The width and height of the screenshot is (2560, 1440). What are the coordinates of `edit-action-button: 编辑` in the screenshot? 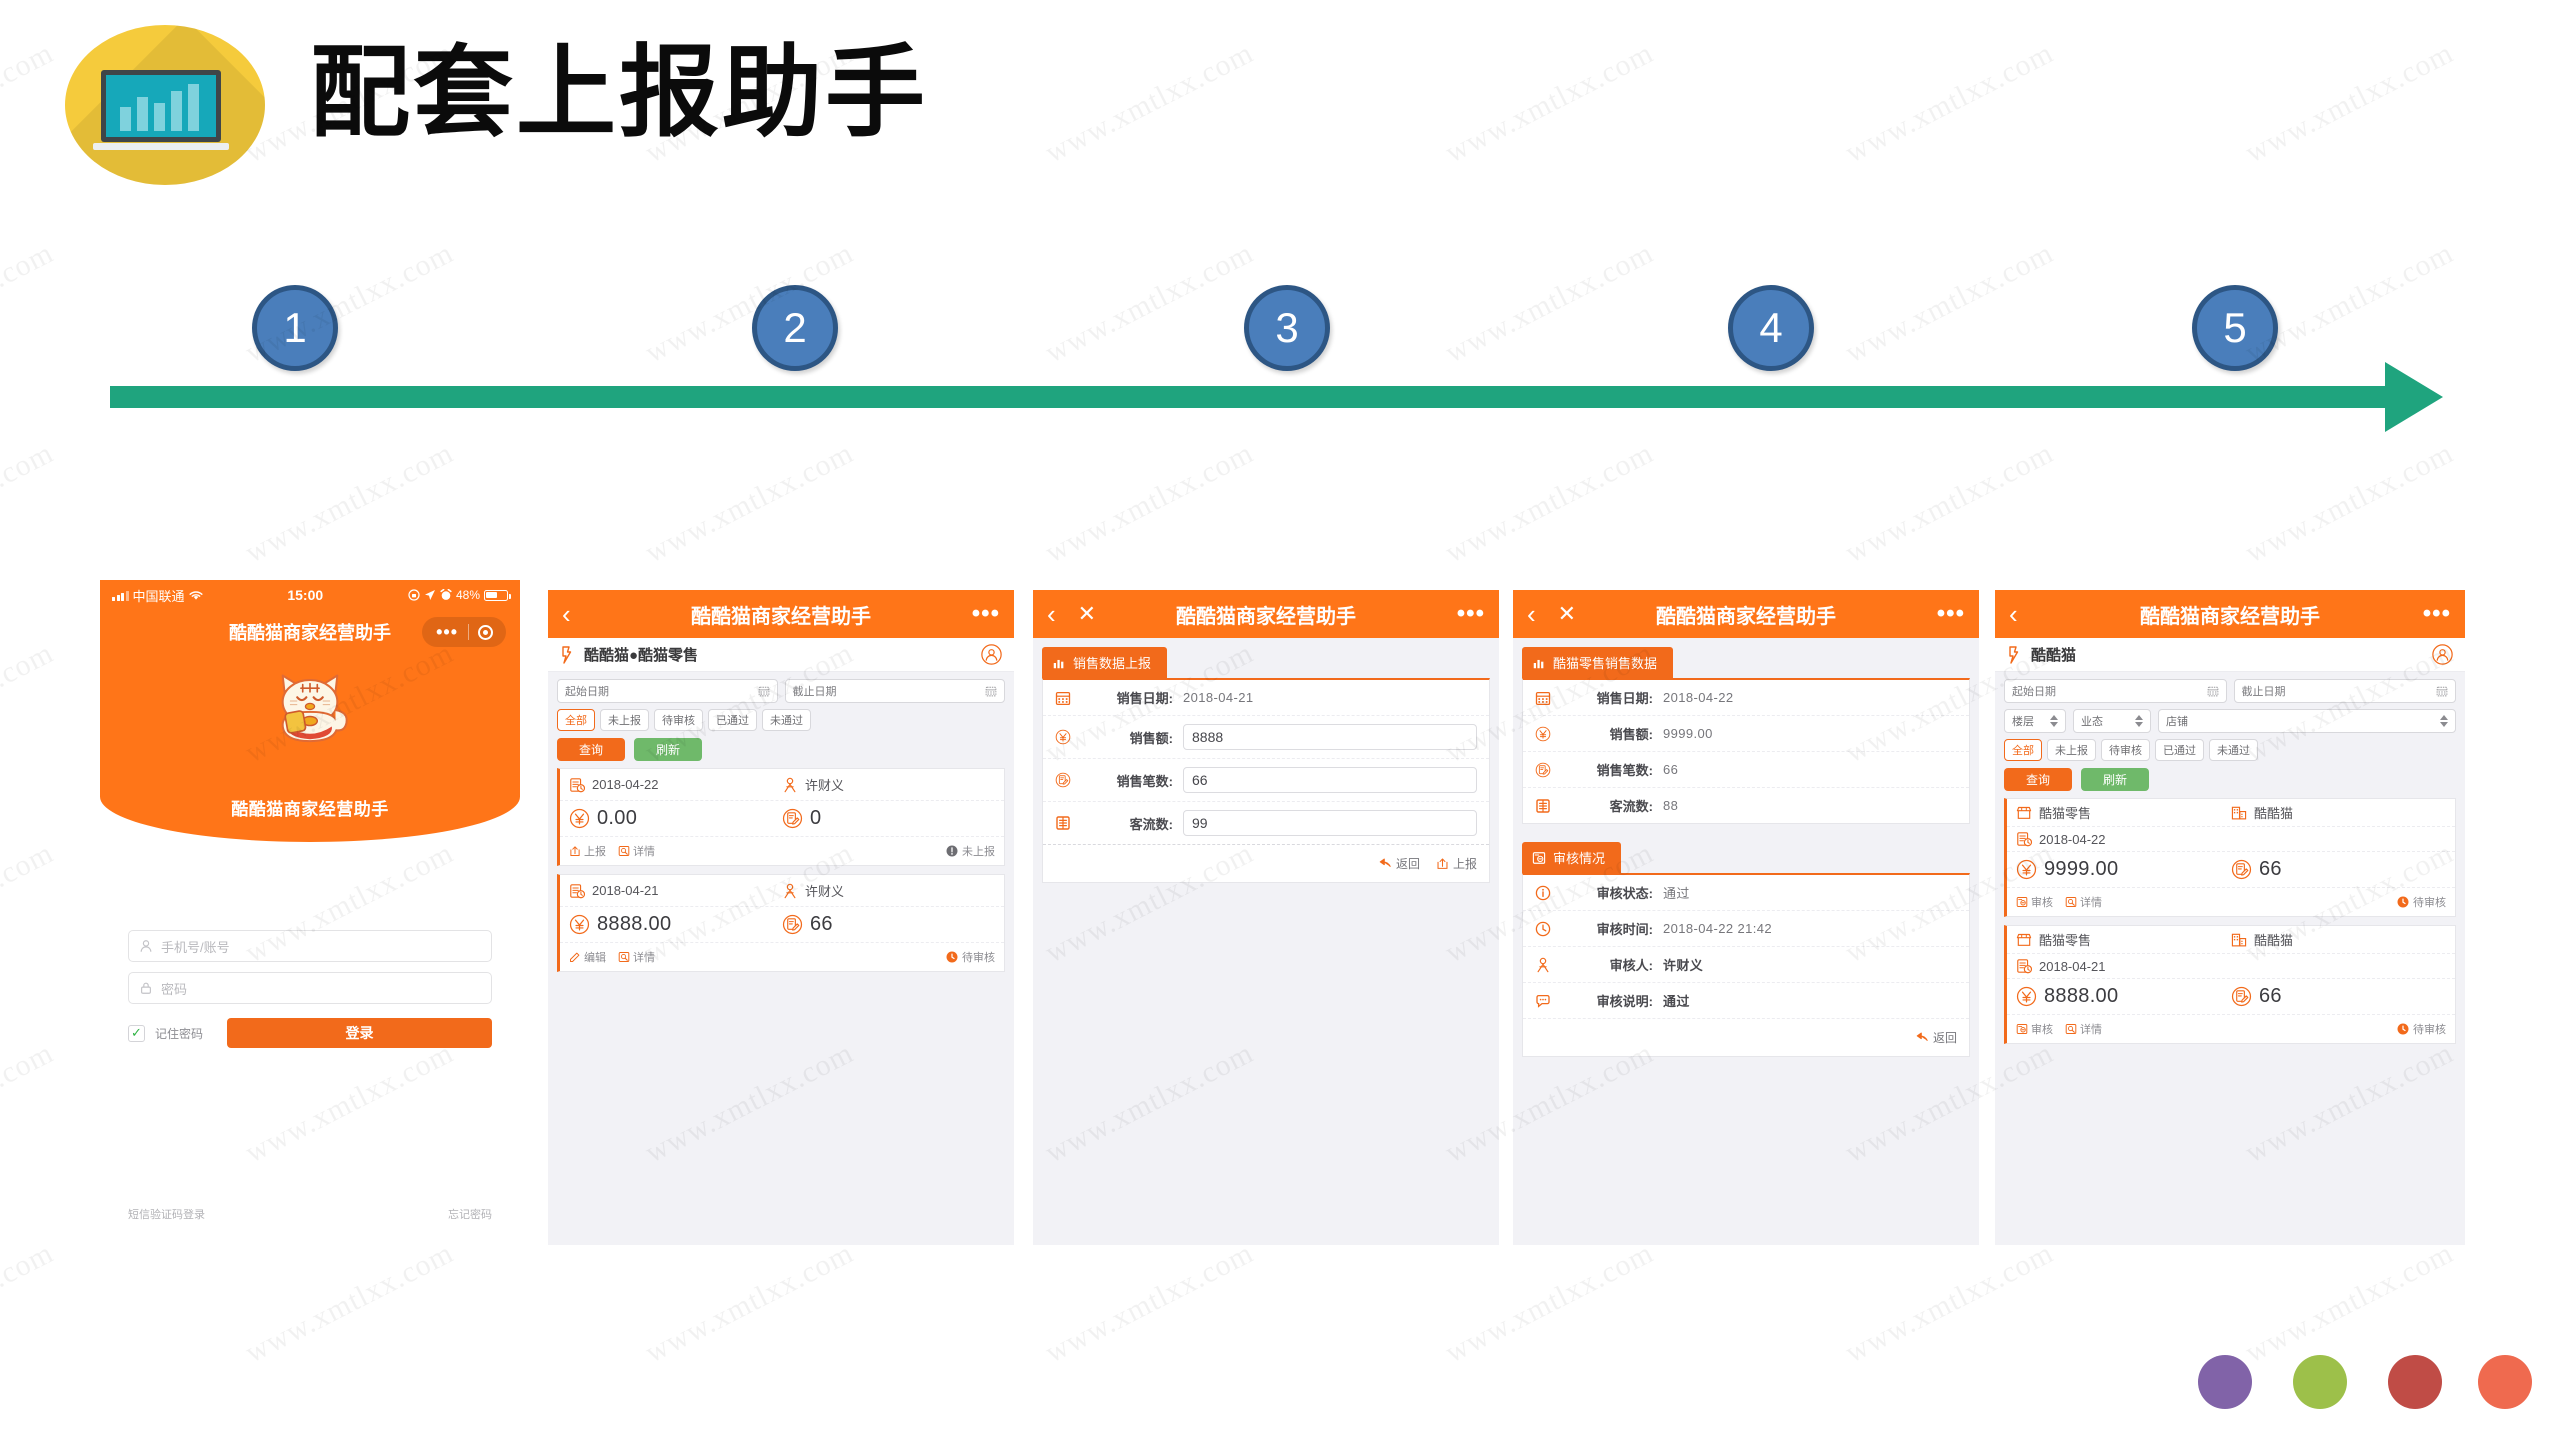 It's located at (587, 957).